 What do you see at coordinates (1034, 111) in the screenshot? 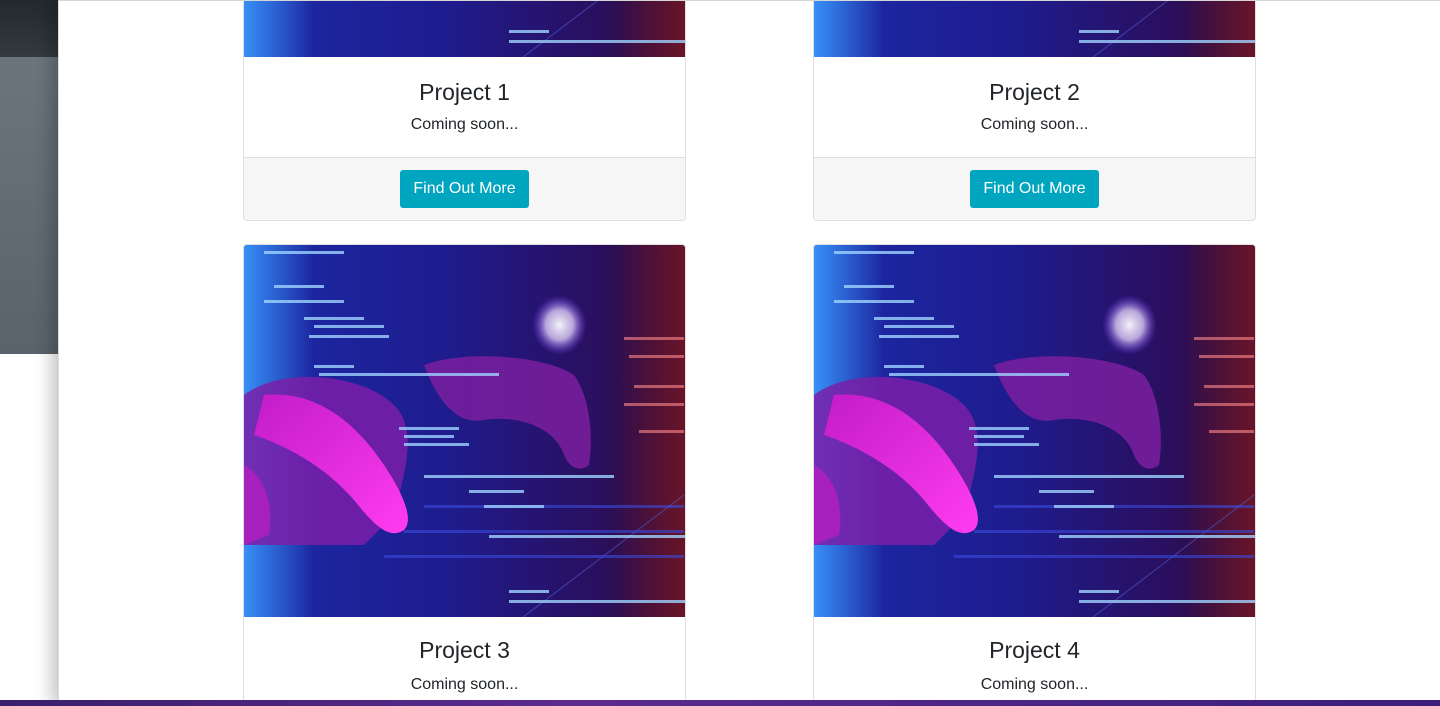
I see `project-card-2: Project 2 Coming soon... Find Out More` at bounding box center [1034, 111].